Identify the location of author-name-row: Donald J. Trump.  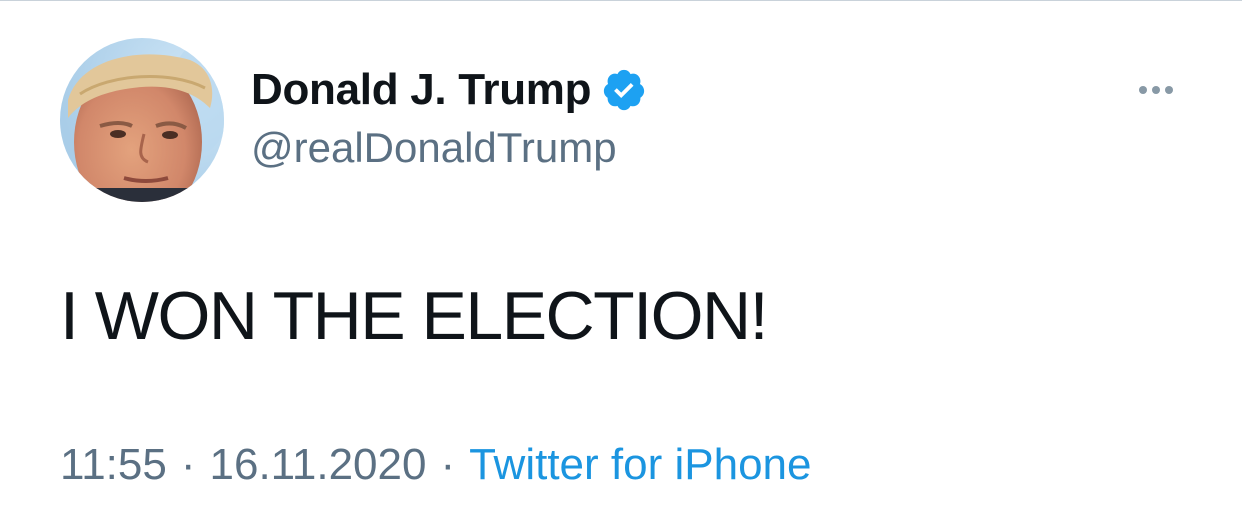
(449, 90).